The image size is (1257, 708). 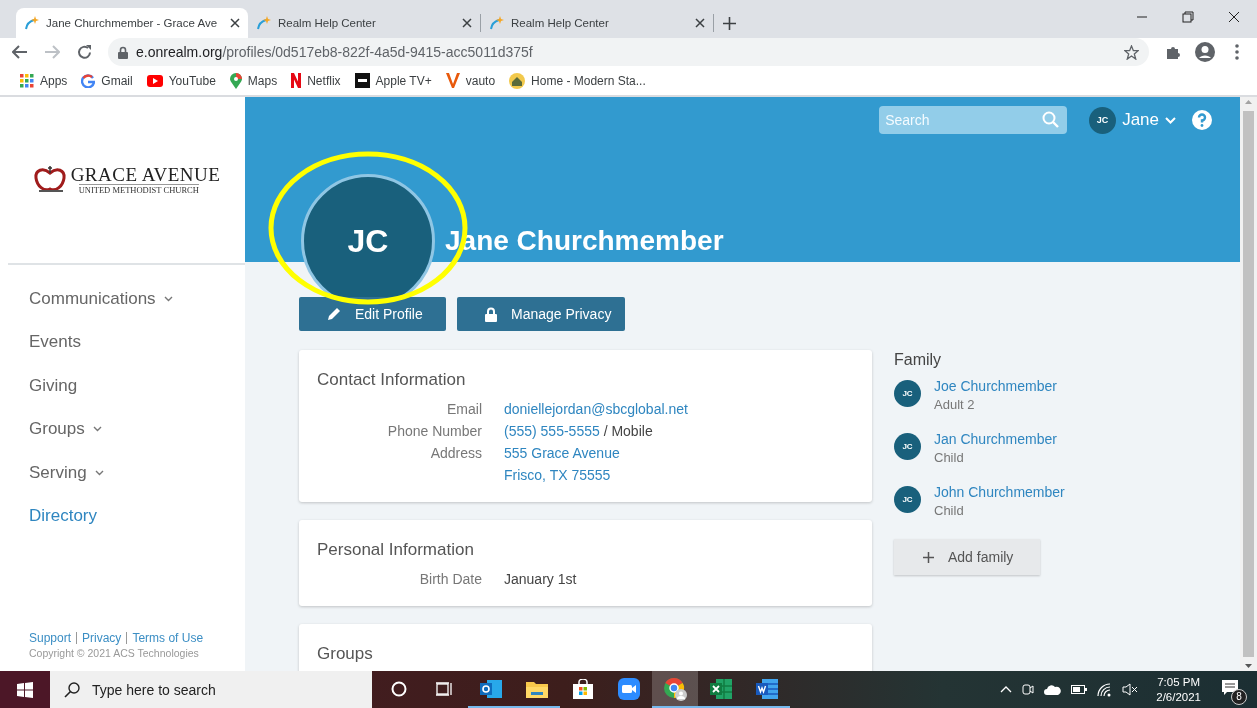 What do you see at coordinates (137, 429) in the screenshot?
I see `nav-item: Groups` at bounding box center [137, 429].